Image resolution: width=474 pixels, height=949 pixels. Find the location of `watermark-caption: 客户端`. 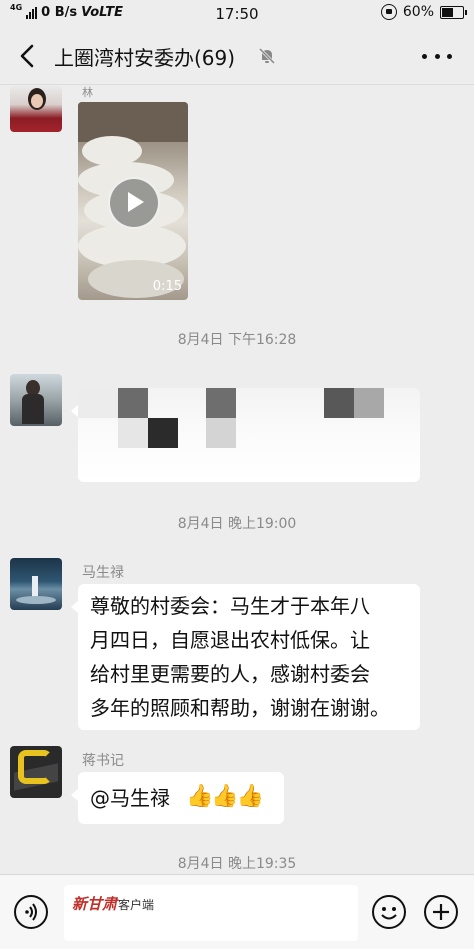

watermark-caption: 客户端 is located at coordinates (136, 905).